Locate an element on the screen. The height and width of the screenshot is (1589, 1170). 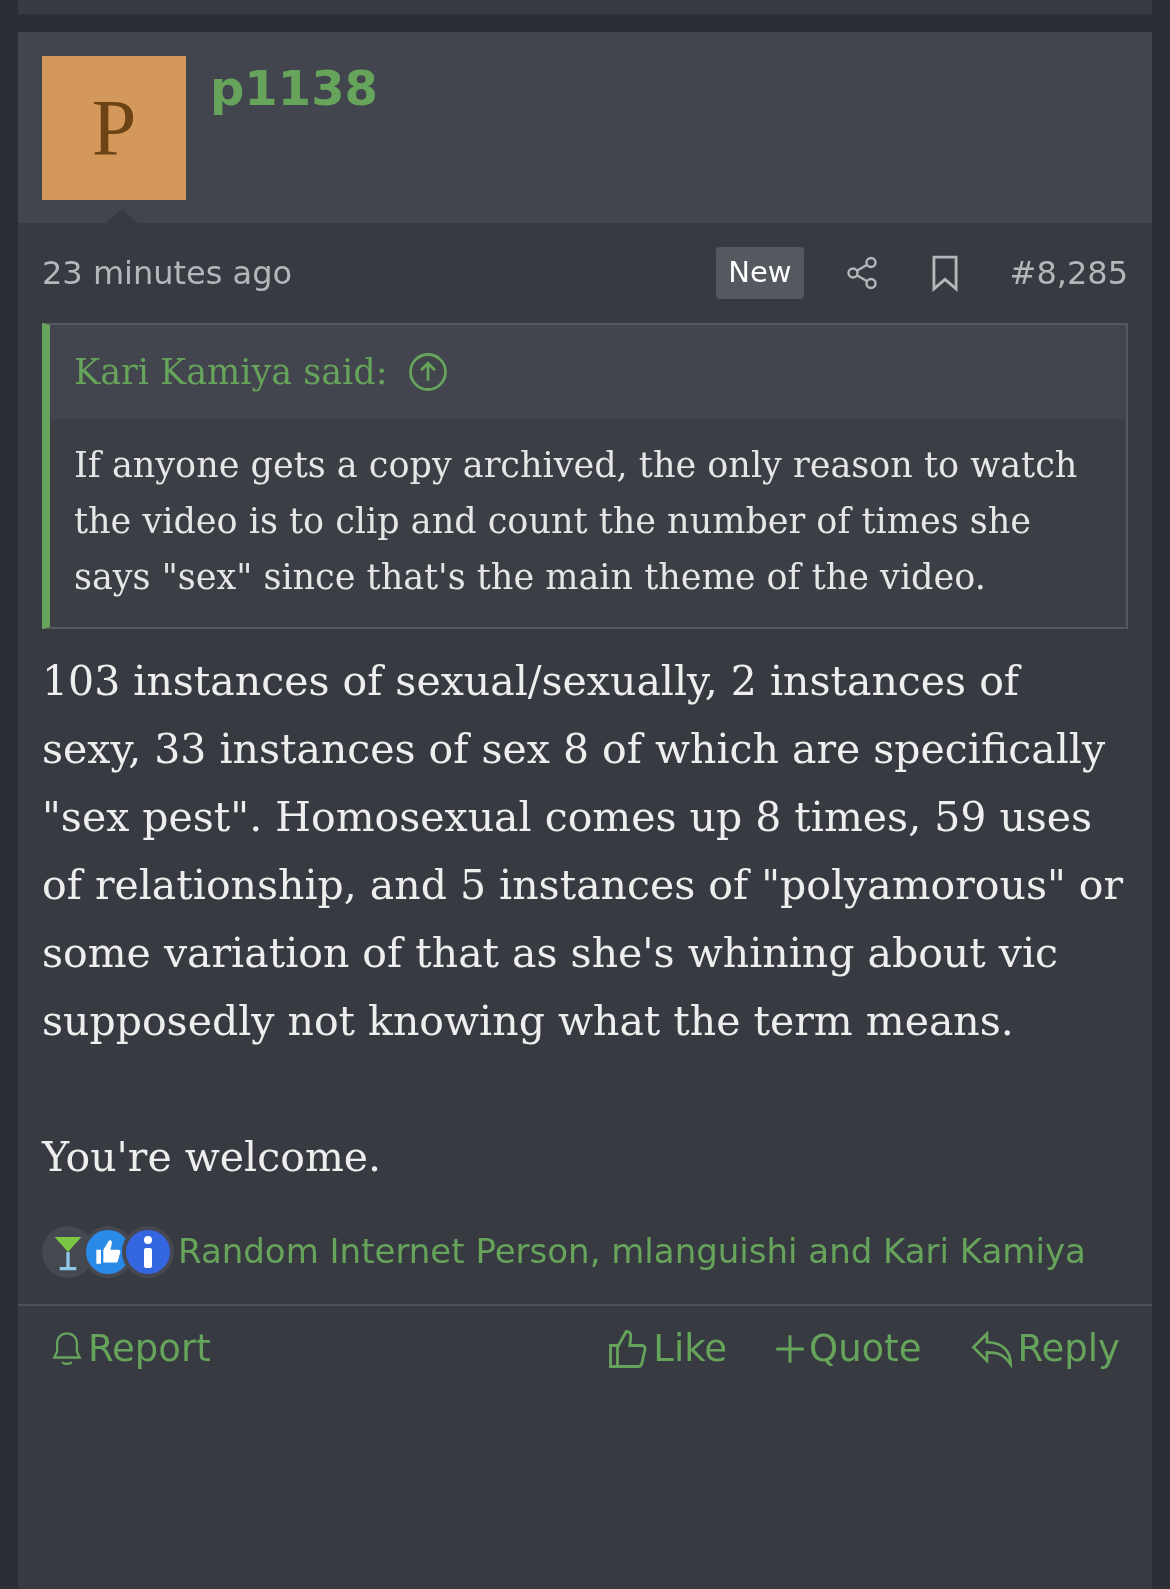
report-button: Report is located at coordinates (130, 1348).